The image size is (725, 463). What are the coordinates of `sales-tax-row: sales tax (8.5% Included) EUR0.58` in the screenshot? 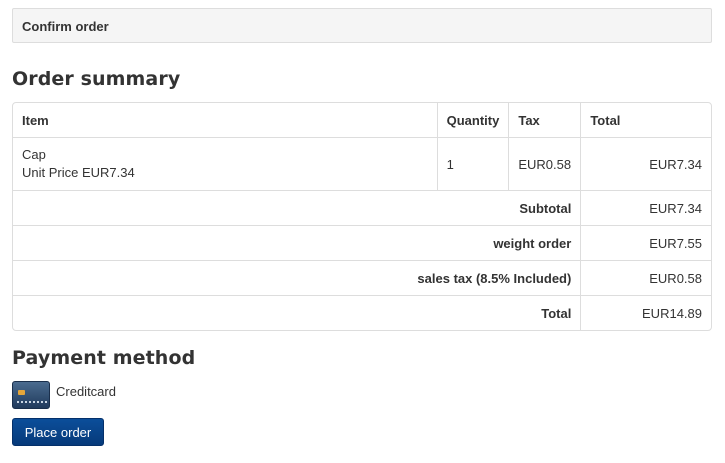 It's located at (362, 277).